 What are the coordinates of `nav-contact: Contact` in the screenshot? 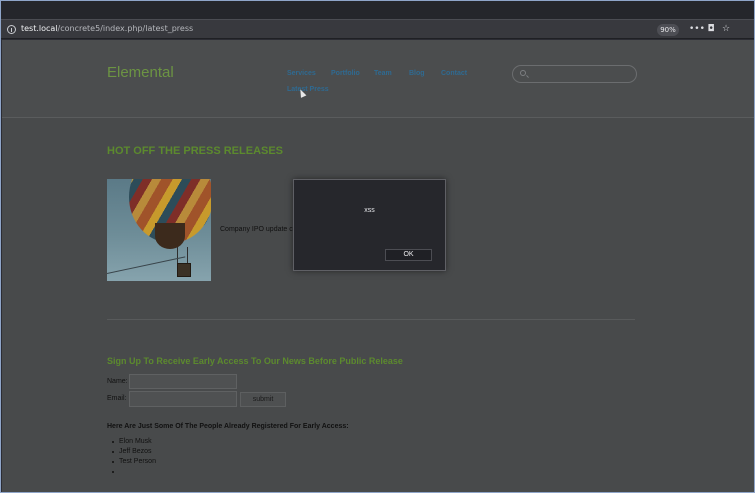 It's located at (454, 73).